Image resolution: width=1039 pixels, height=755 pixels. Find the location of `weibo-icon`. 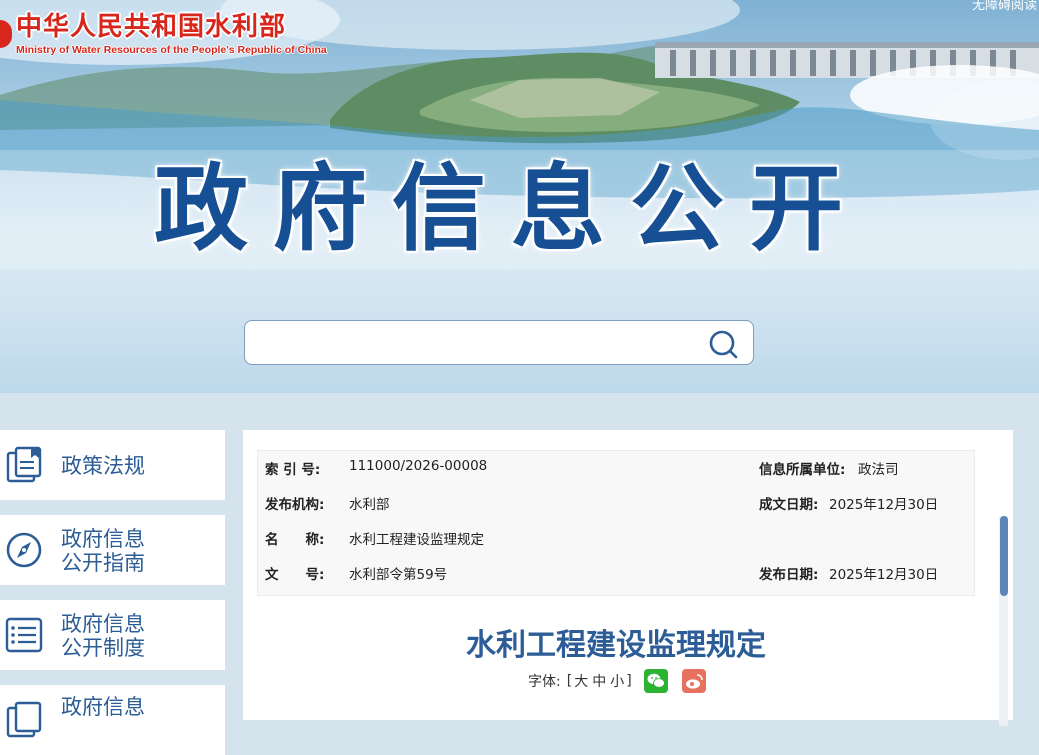

weibo-icon is located at coordinates (694, 681).